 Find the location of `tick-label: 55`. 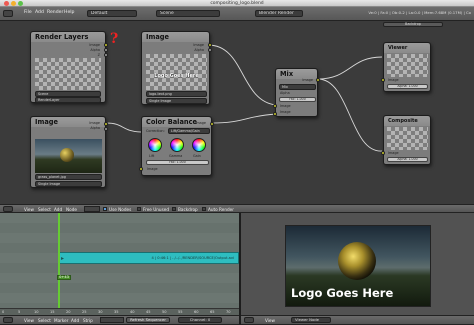

tick-label: 55 is located at coordinates (180, 312).